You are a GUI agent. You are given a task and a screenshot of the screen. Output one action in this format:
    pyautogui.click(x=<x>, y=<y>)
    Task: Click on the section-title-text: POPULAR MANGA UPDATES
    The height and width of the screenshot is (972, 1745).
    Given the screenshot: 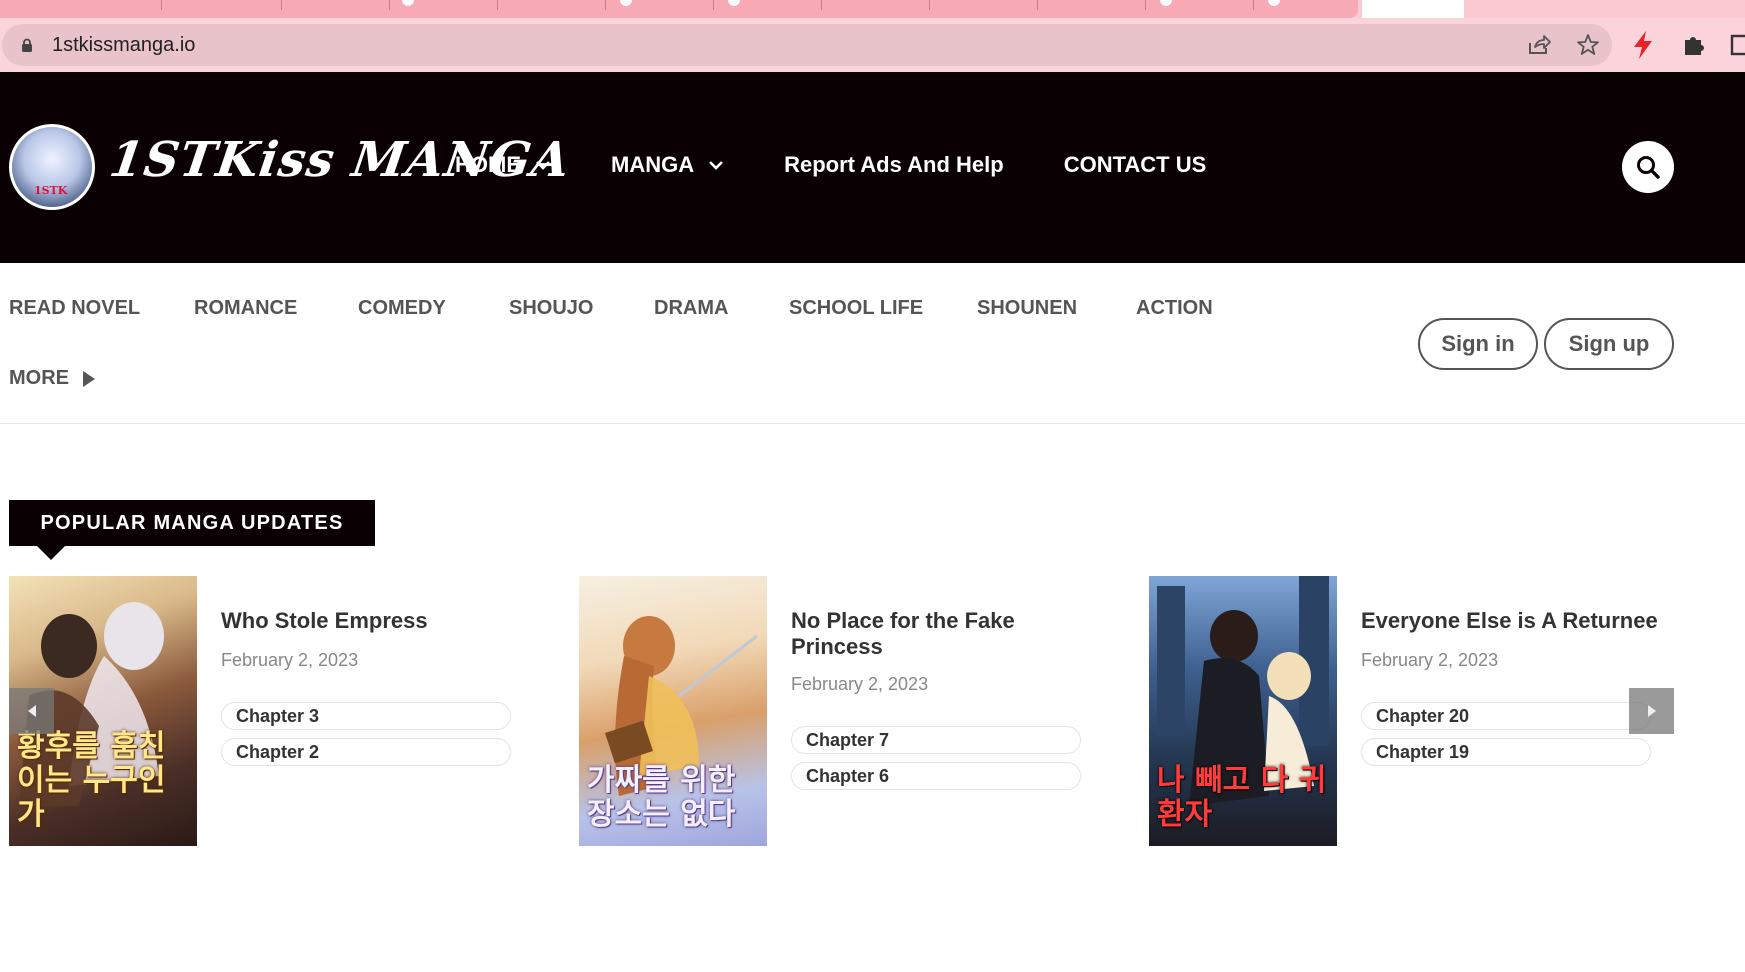 What is the action you would take?
    pyautogui.click(x=192, y=522)
    